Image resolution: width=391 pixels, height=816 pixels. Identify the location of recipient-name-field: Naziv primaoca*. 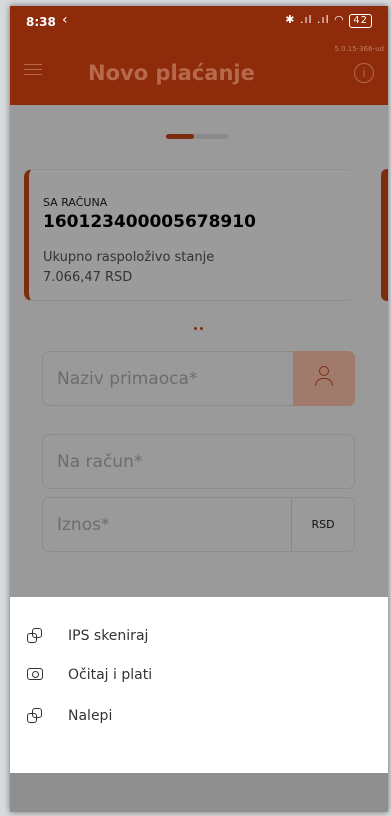
(198, 378).